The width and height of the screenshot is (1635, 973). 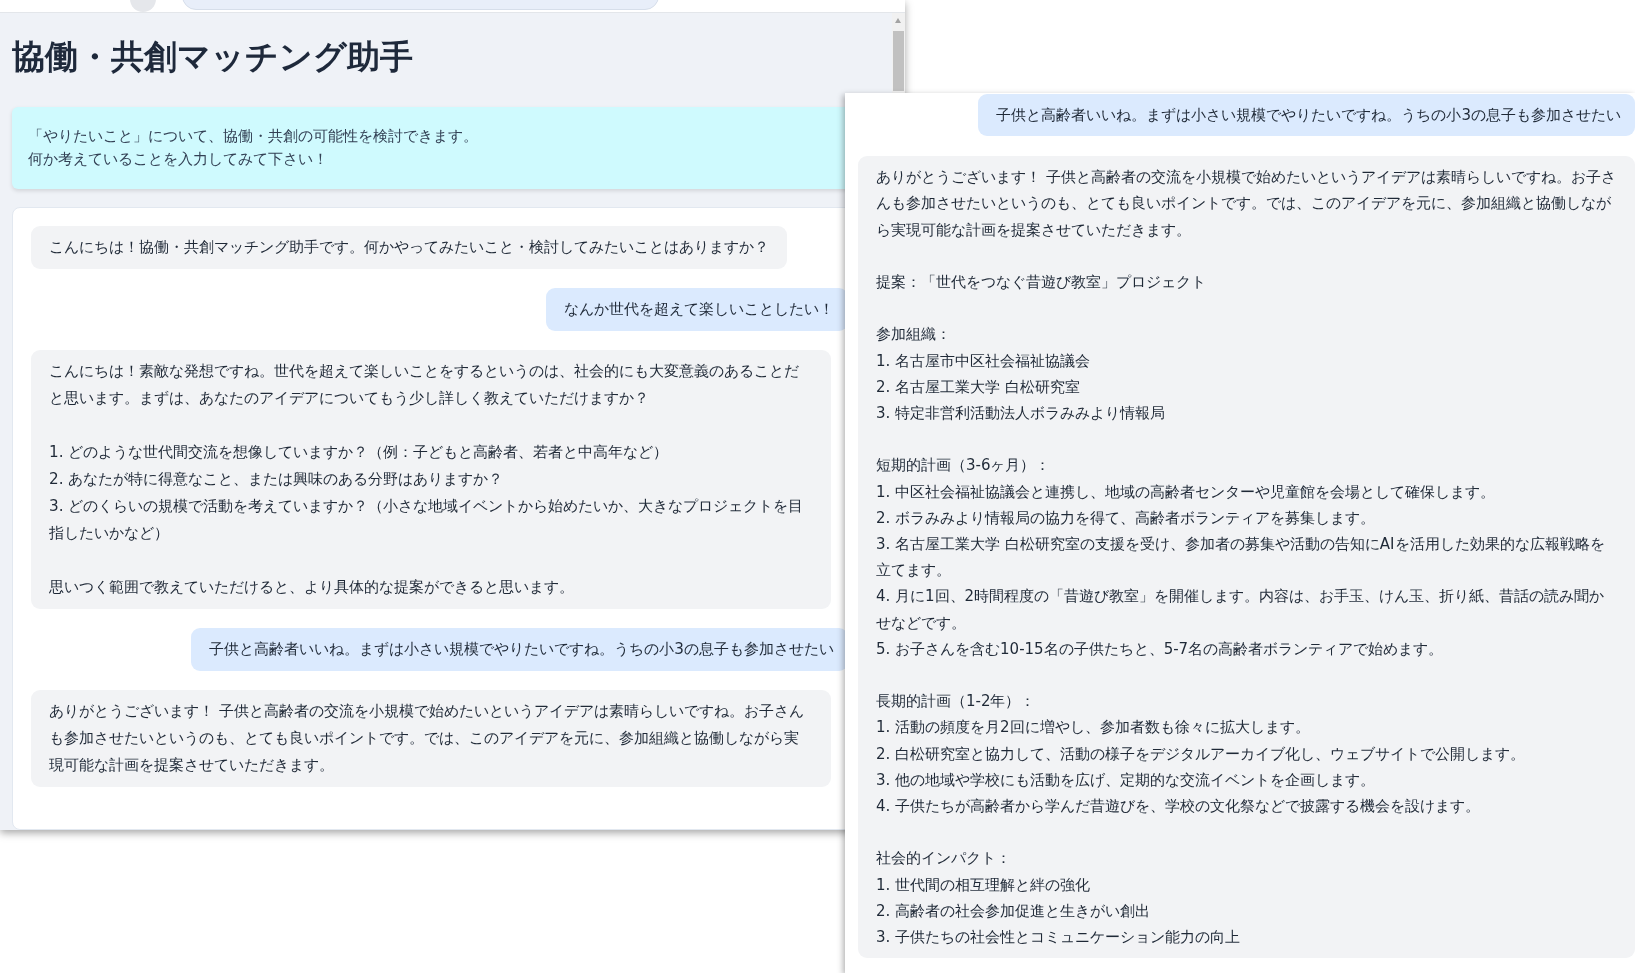 I want to click on message-text: 1. どのような世代間交流を想像していますか？（例：子どもと高齢者、若者と中高年など）, so click(x=359, y=452).